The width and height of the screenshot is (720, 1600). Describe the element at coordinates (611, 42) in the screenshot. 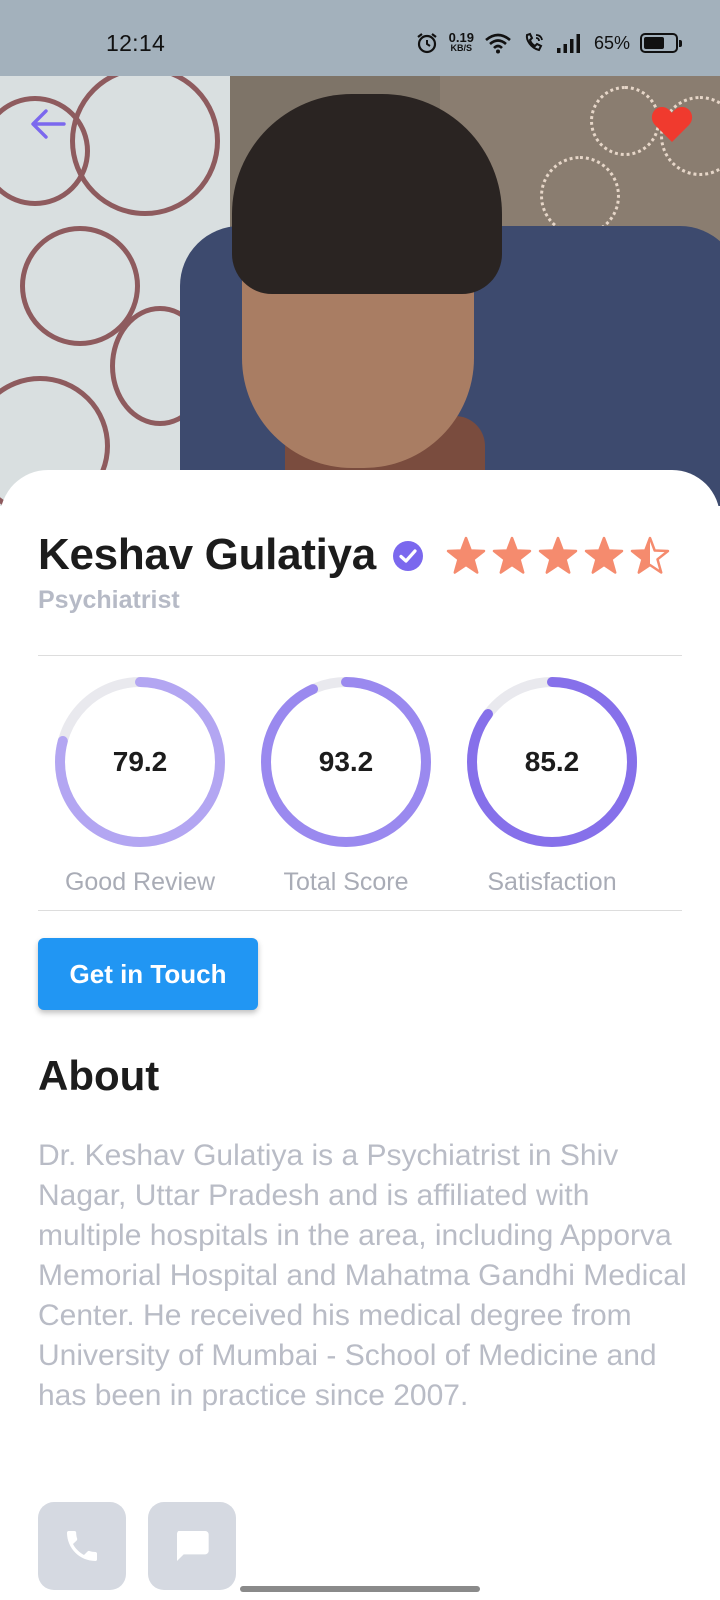

I see `battery-percent: 65%` at that location.